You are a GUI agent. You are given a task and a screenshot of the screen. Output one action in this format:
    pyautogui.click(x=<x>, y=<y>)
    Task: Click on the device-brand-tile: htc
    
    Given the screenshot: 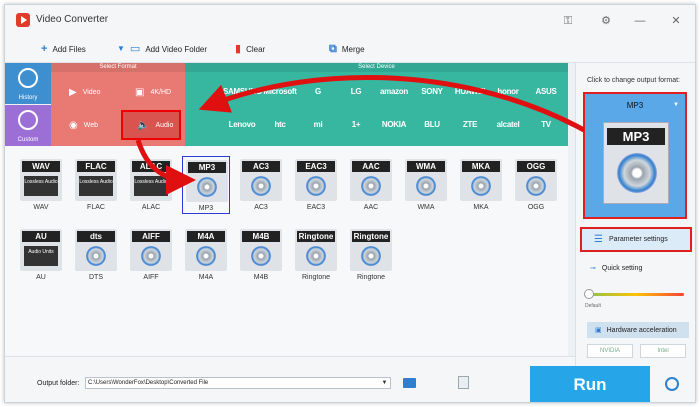 What is the action you would take?
    pyautogui.click(x=280, y=125)
    